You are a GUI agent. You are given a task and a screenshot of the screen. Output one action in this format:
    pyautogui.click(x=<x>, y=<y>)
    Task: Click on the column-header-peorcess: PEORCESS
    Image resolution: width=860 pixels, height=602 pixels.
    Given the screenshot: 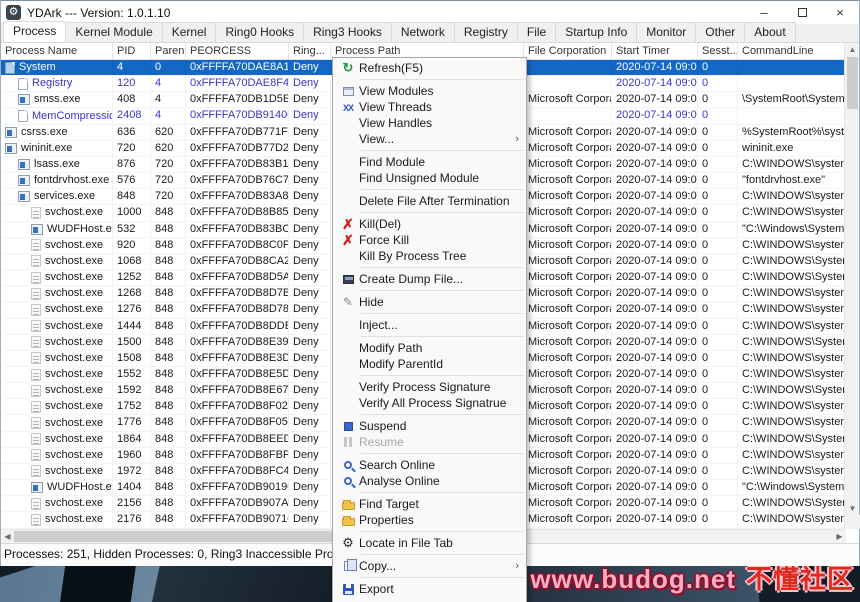 What is the action you would take?
    pyautogui.click(x=237, y=51)
    